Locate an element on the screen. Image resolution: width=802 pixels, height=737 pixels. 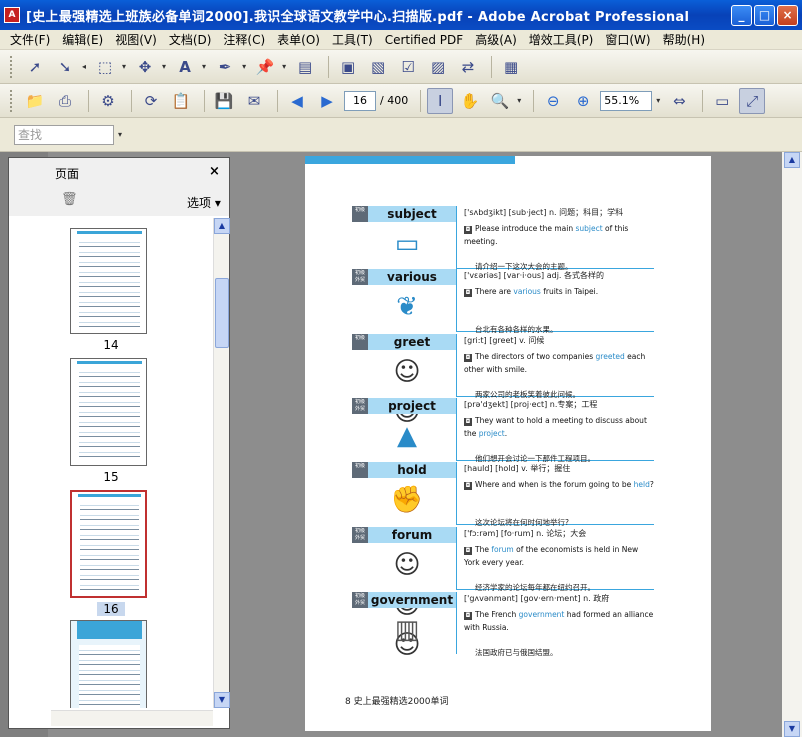
menu-plugins: 增效工具(P) is located at coordinates (563, 39).